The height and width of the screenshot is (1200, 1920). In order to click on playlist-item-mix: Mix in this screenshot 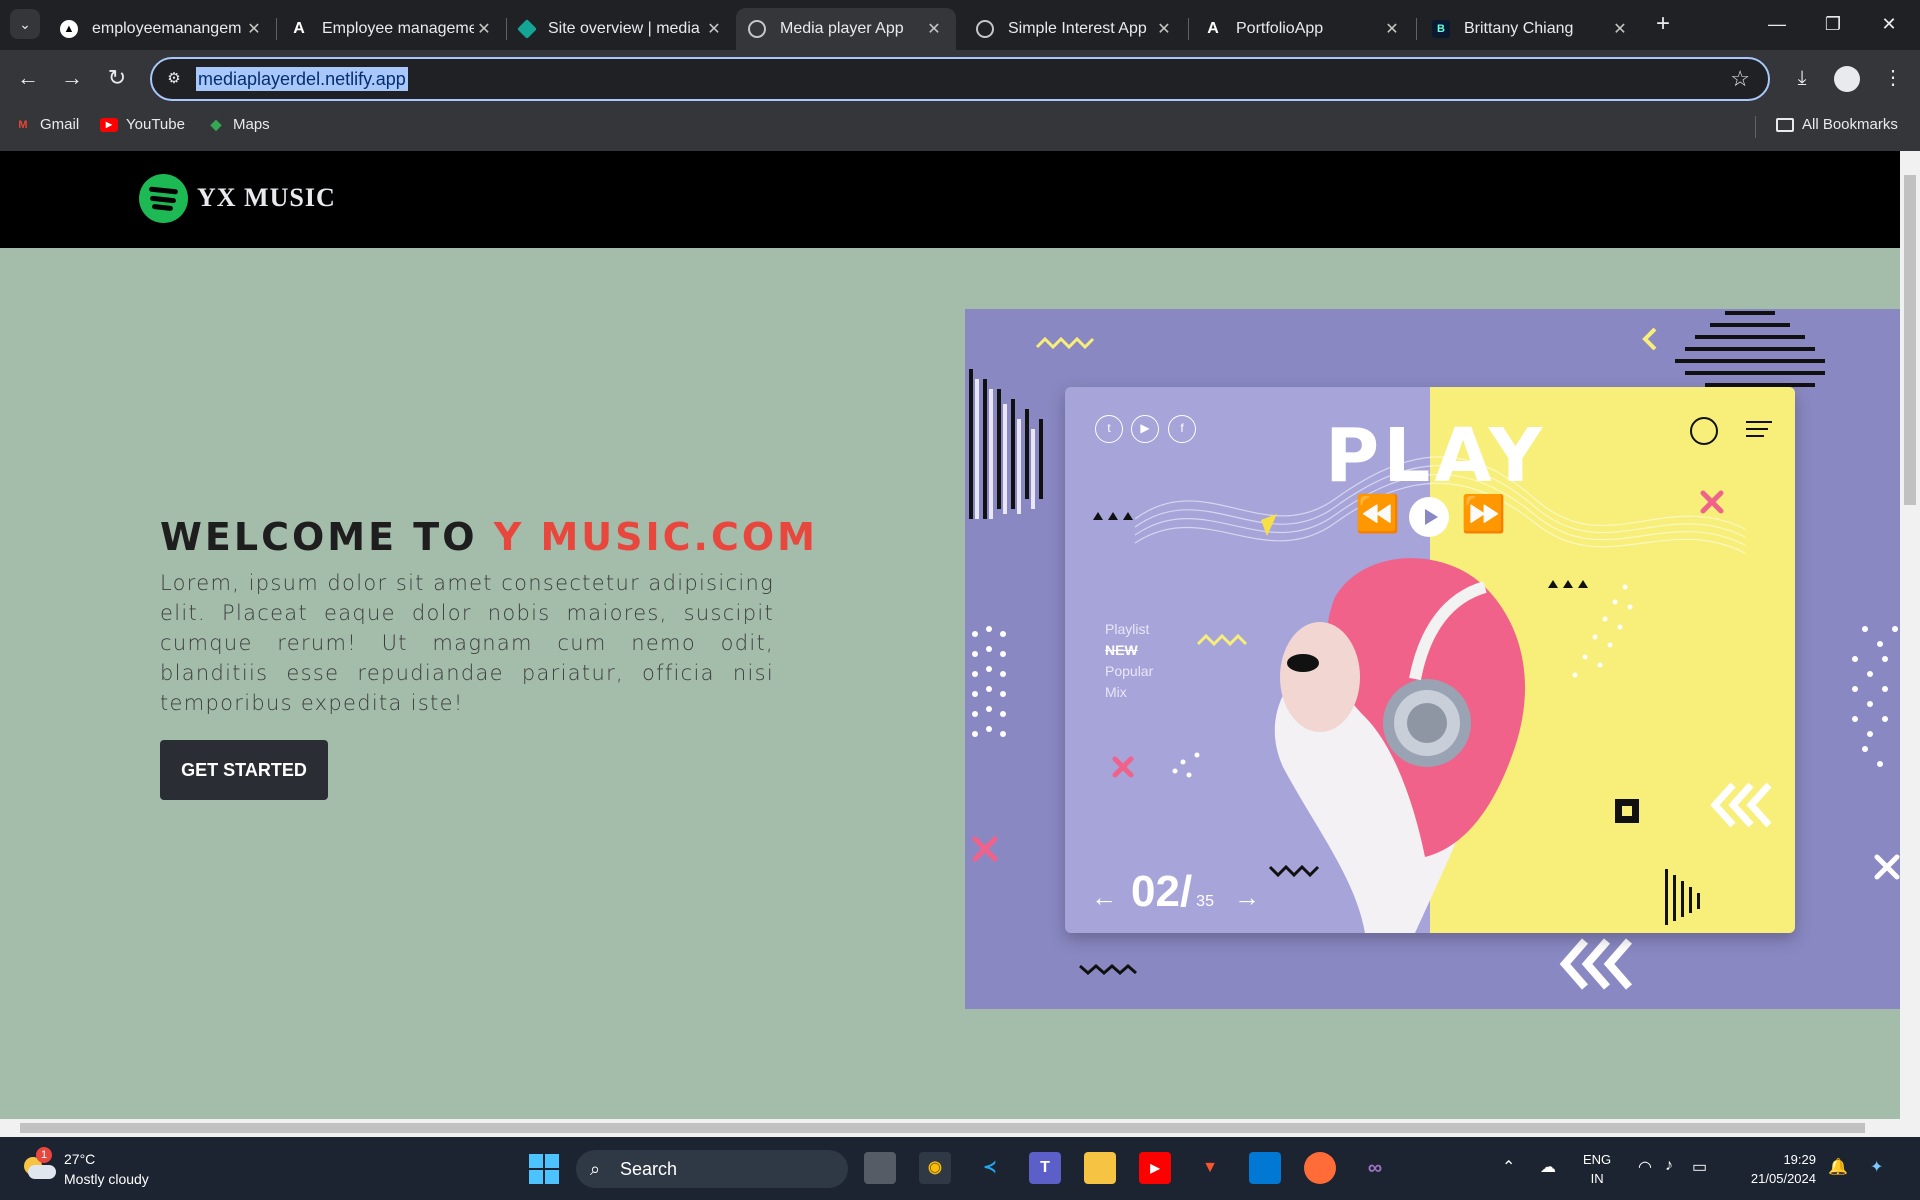, I will do `click(1128, 692)`.